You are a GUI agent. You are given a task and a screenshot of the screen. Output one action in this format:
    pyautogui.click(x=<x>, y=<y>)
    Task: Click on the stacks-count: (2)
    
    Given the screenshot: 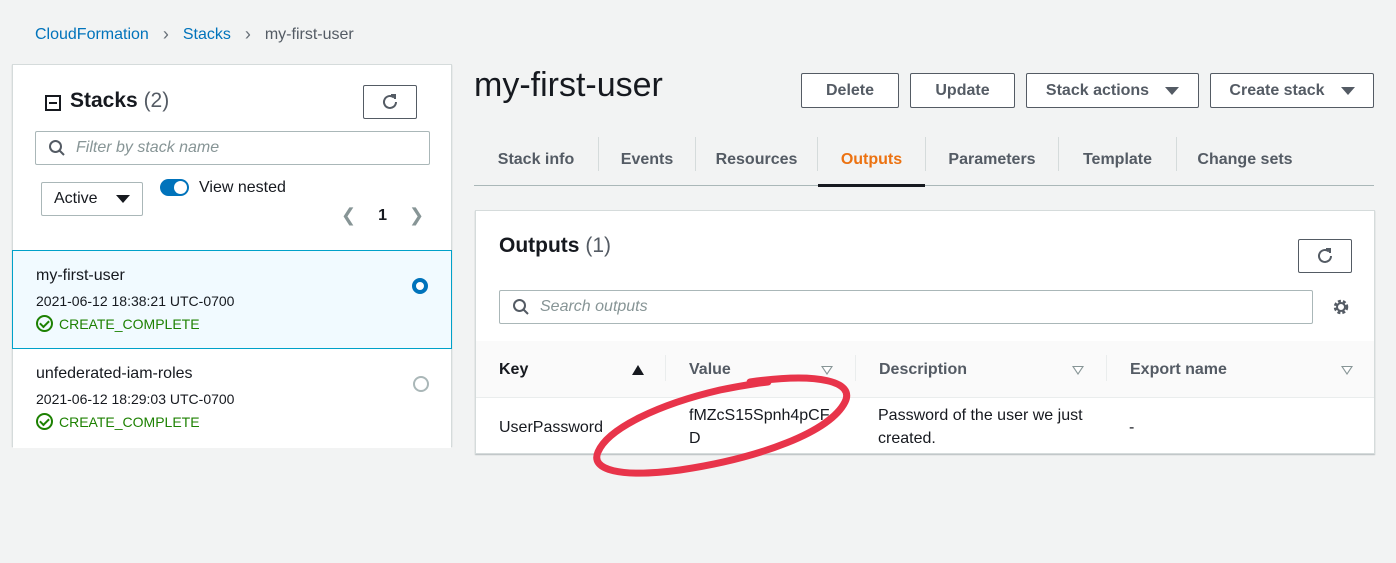 What is the action you would take?
    pyautogui.click(x=156, y=100)
    